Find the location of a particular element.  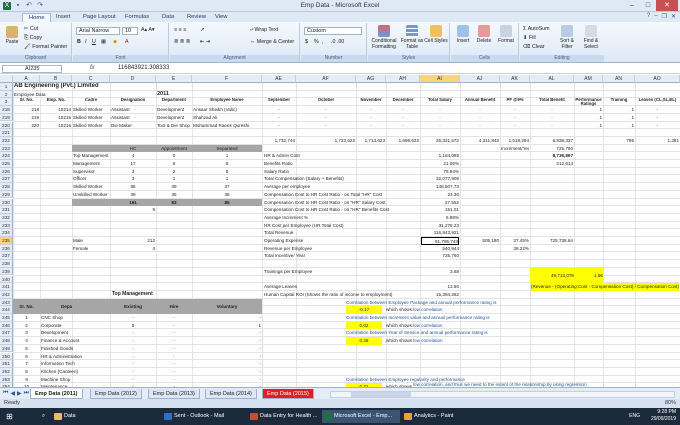

name-box: AI235 is located at coordinates (32, 69).